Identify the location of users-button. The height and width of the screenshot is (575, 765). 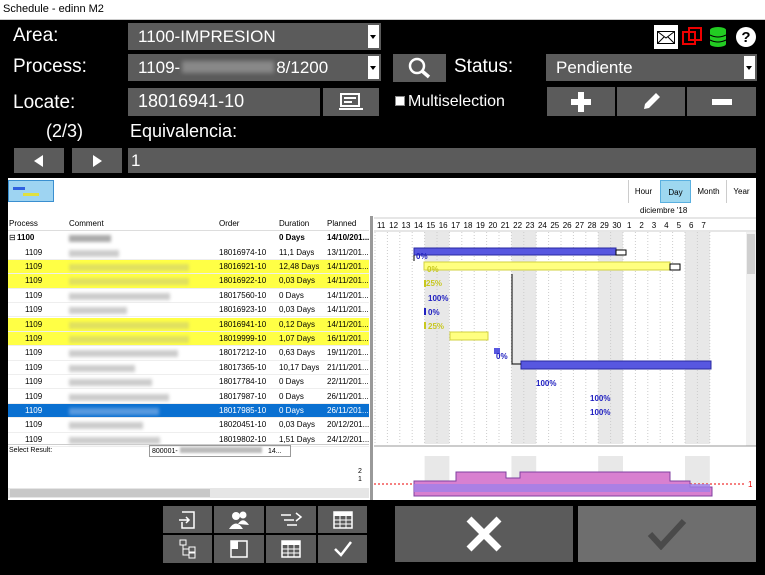
(239, 519).